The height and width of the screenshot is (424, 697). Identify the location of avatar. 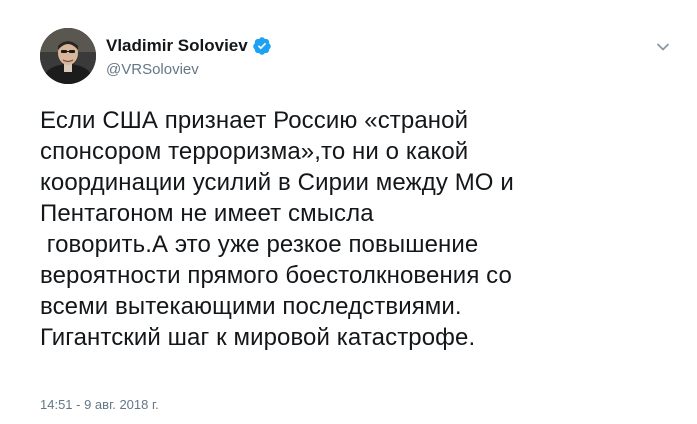
(68, 56).